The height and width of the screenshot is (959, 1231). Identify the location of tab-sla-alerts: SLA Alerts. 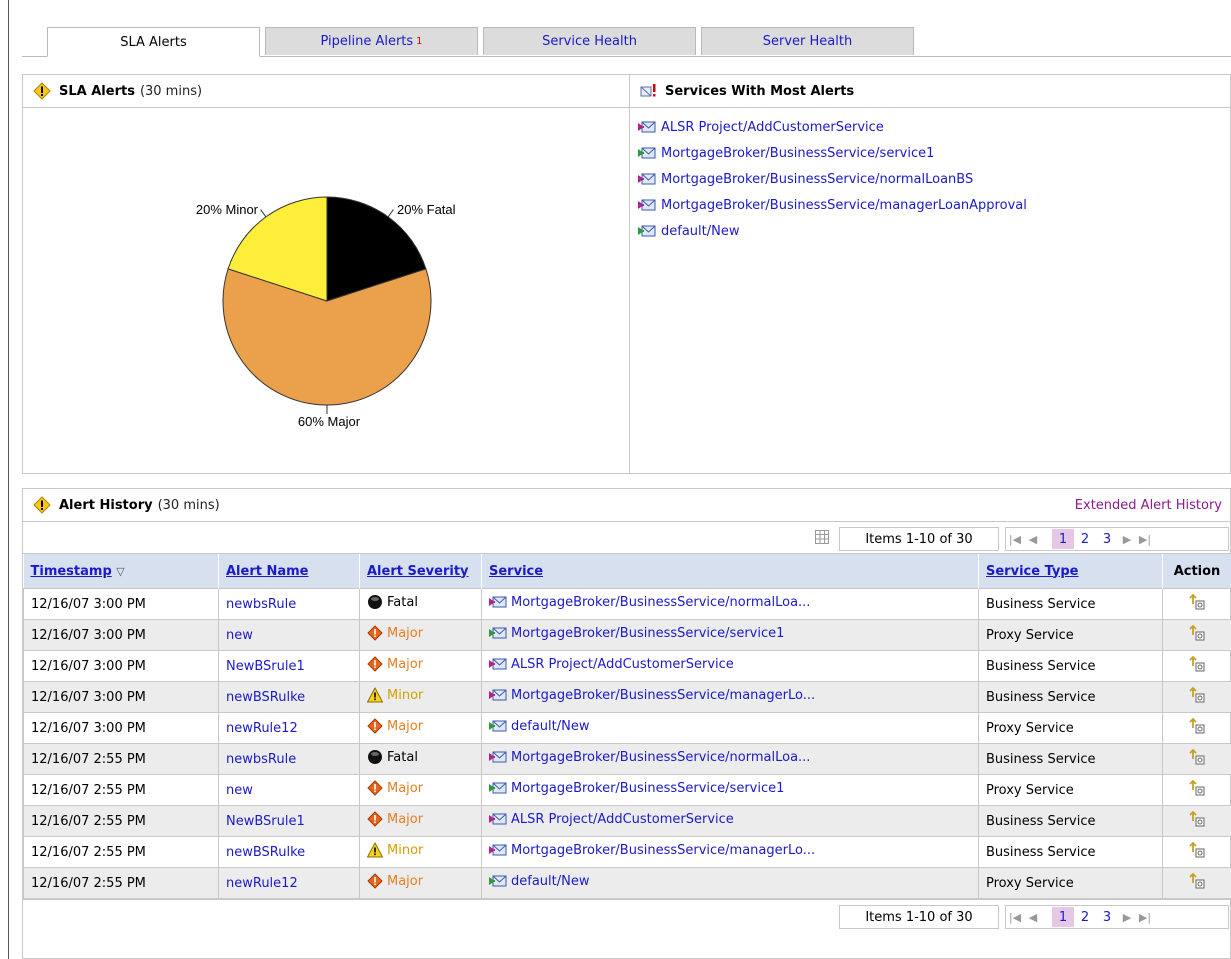
(153, 42).